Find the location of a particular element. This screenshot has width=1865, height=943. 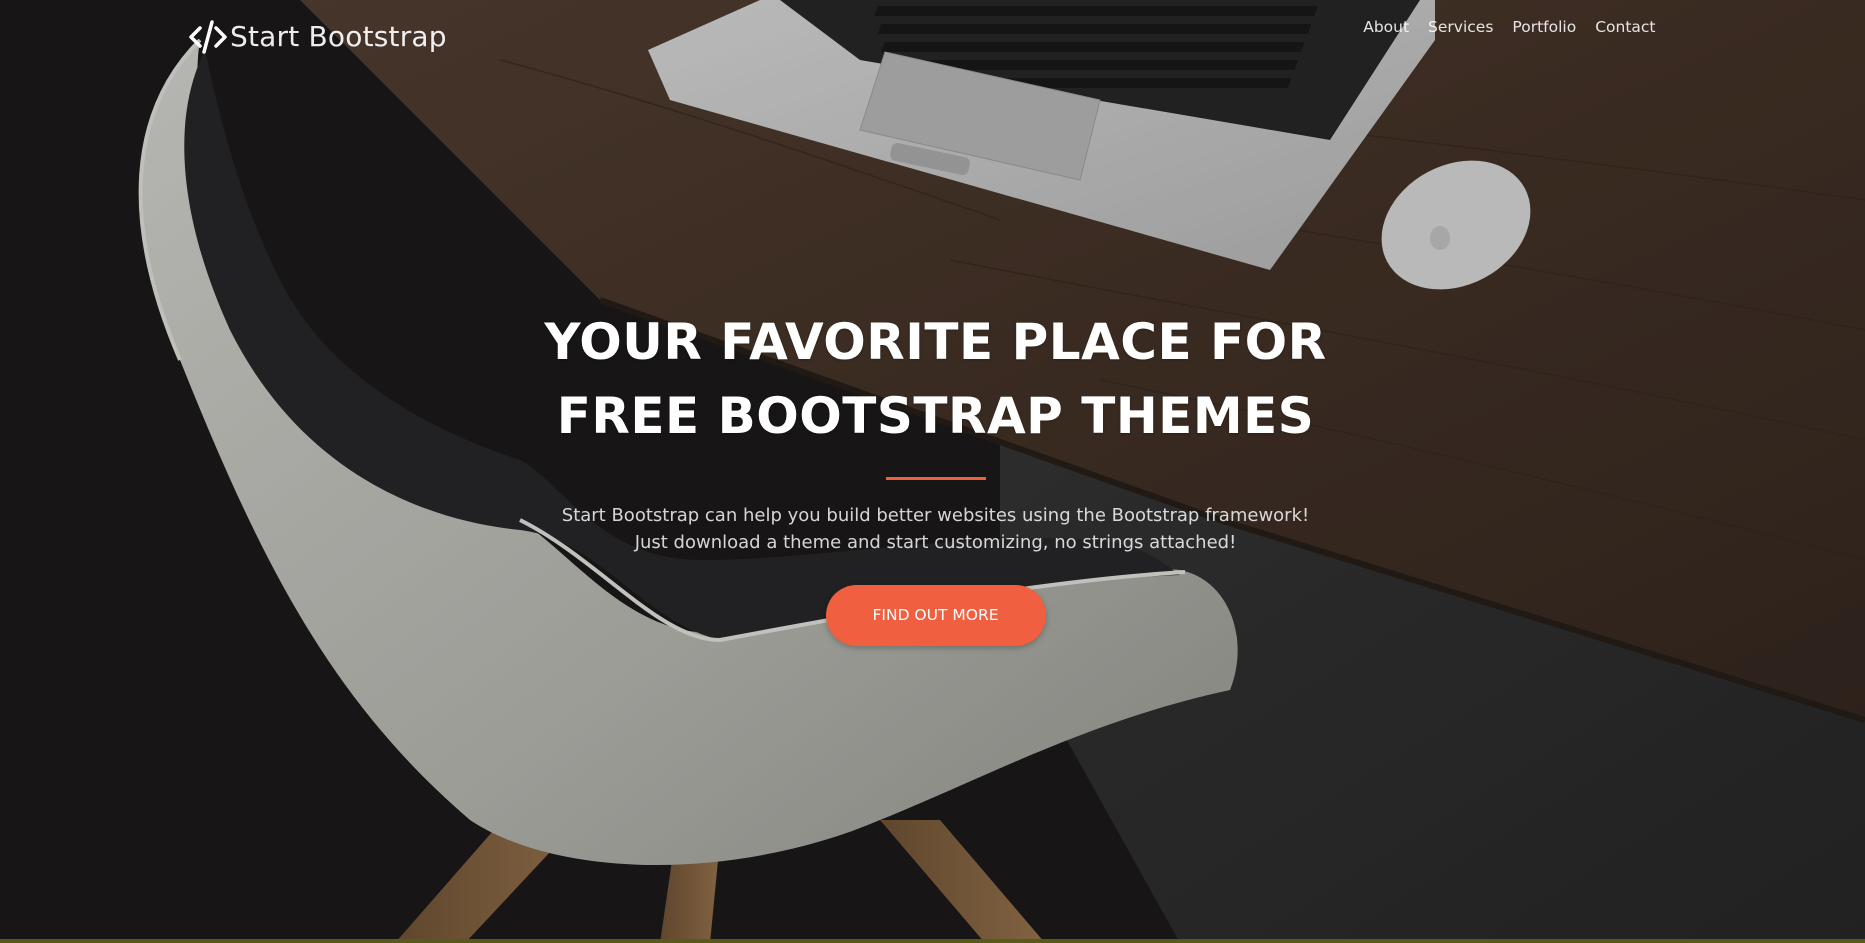

brand-link: Start Bootstrap is located at coordinates (316, 36).